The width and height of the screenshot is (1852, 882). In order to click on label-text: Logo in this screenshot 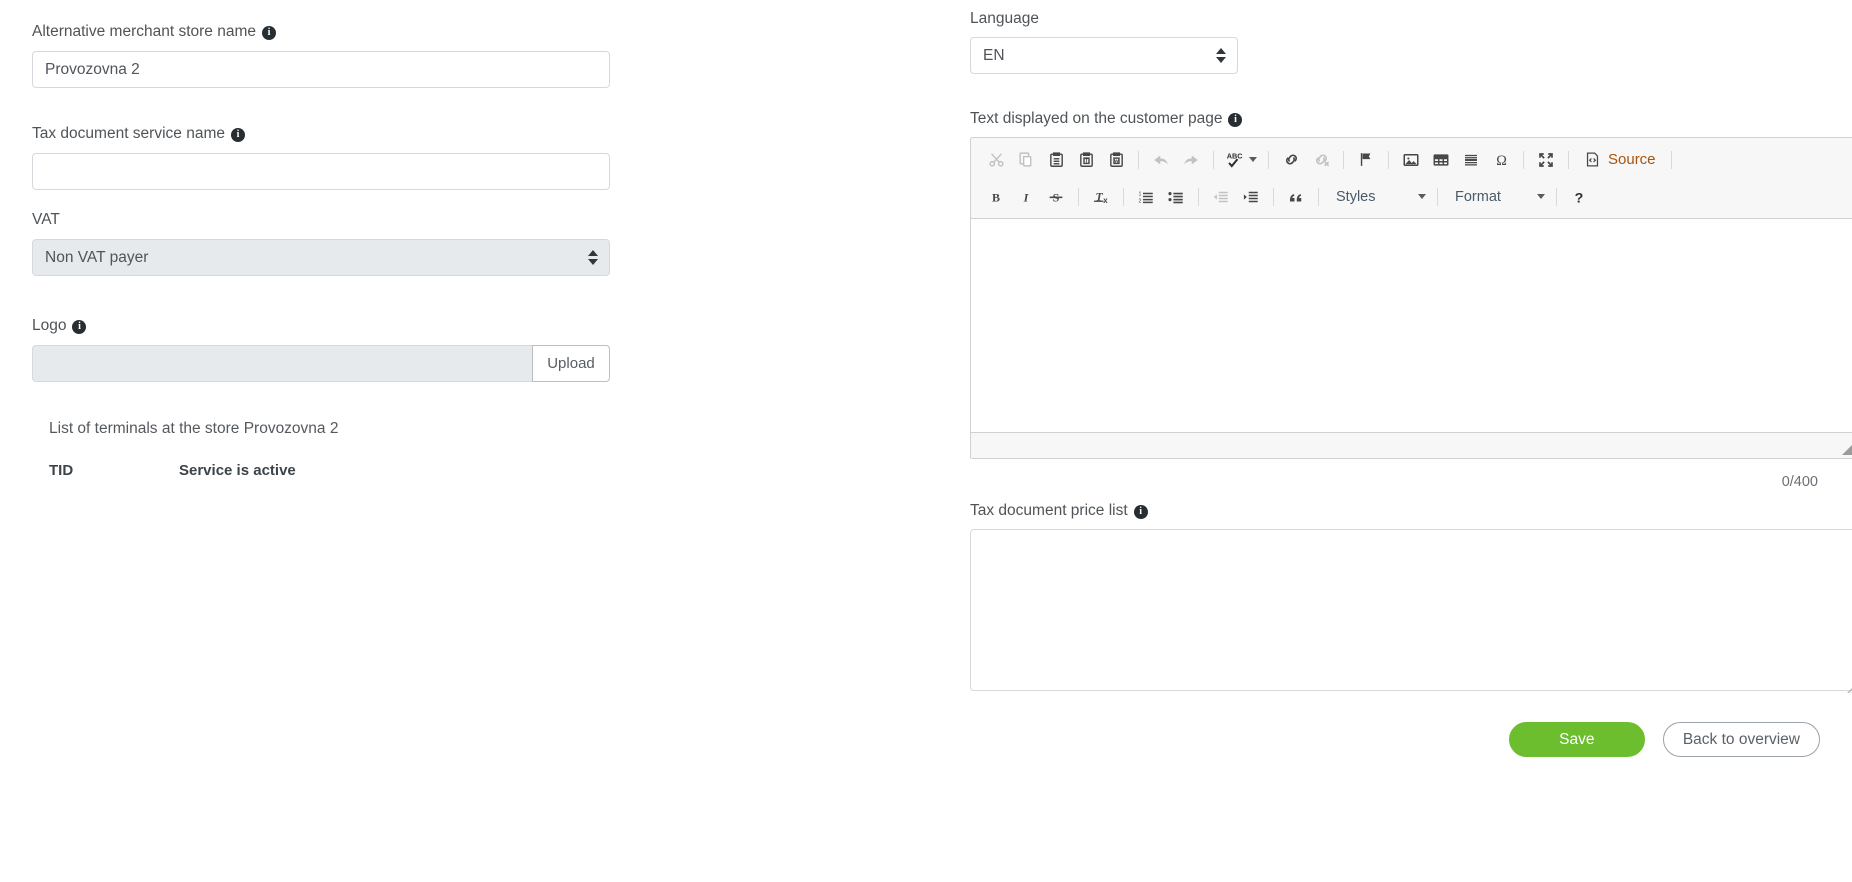, I will do `click(49, 325)`.